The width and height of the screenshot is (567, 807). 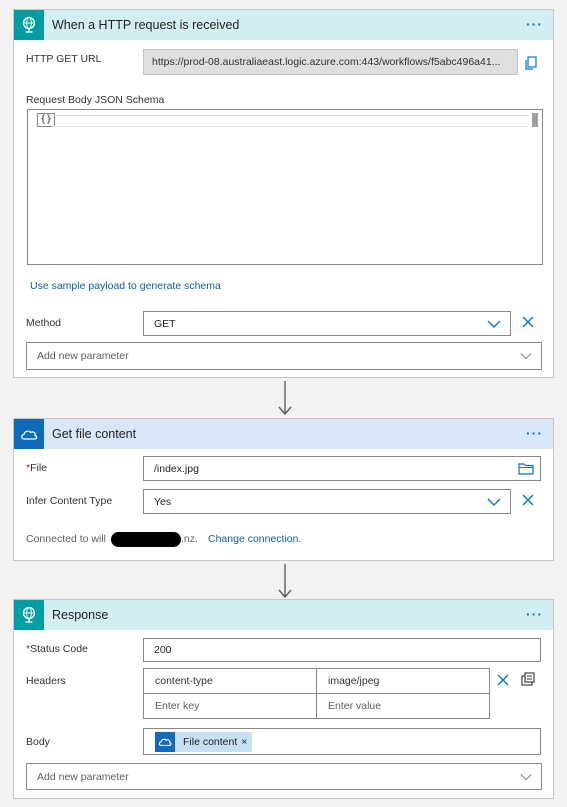 What do you see at coordinates (526, 468) in the screenshot?
I see `folder-icon` at bounding box center [526, 468].